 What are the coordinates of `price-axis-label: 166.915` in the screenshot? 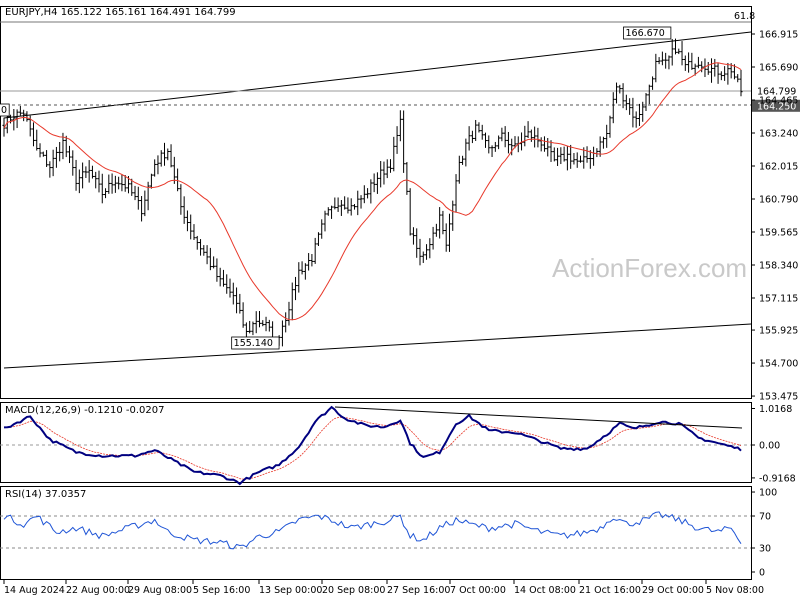 It's located at (778, 35).